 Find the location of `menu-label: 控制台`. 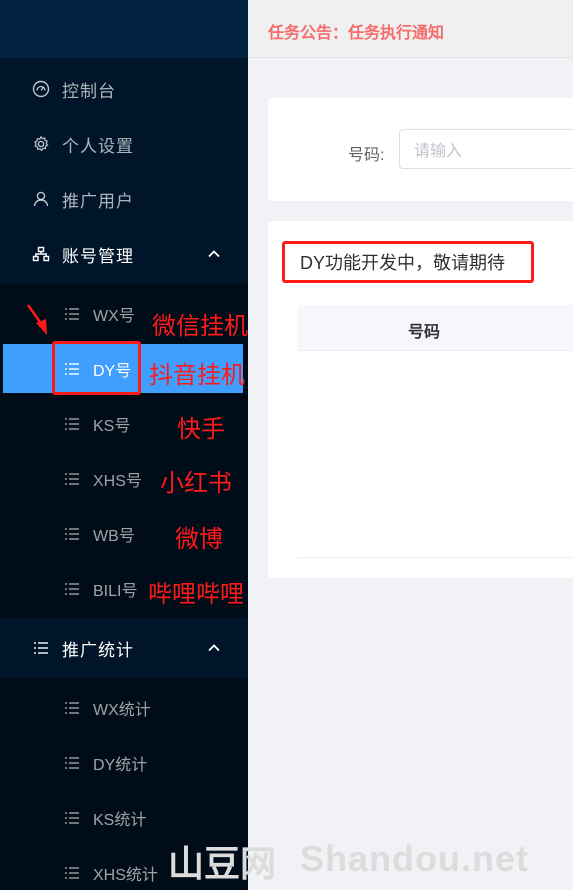

menu-label: 控制台 is located at coordinates (89, 91).